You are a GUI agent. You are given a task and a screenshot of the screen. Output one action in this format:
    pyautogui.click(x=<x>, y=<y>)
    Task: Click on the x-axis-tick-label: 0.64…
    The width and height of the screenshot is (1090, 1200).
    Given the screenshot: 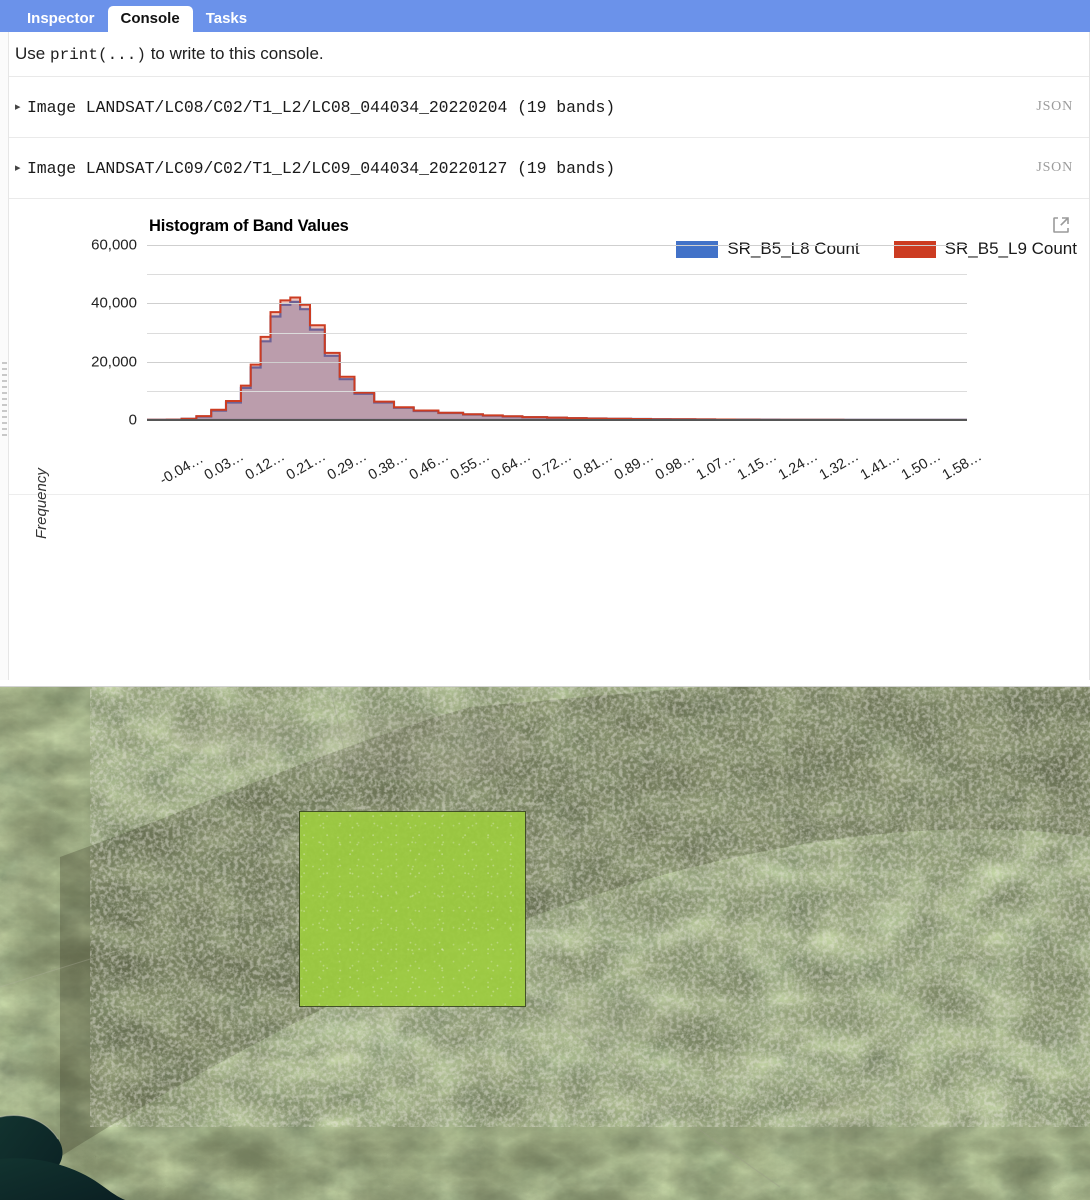 What is the action you would take?
    pyautogui.click(x=511, y=466)
    